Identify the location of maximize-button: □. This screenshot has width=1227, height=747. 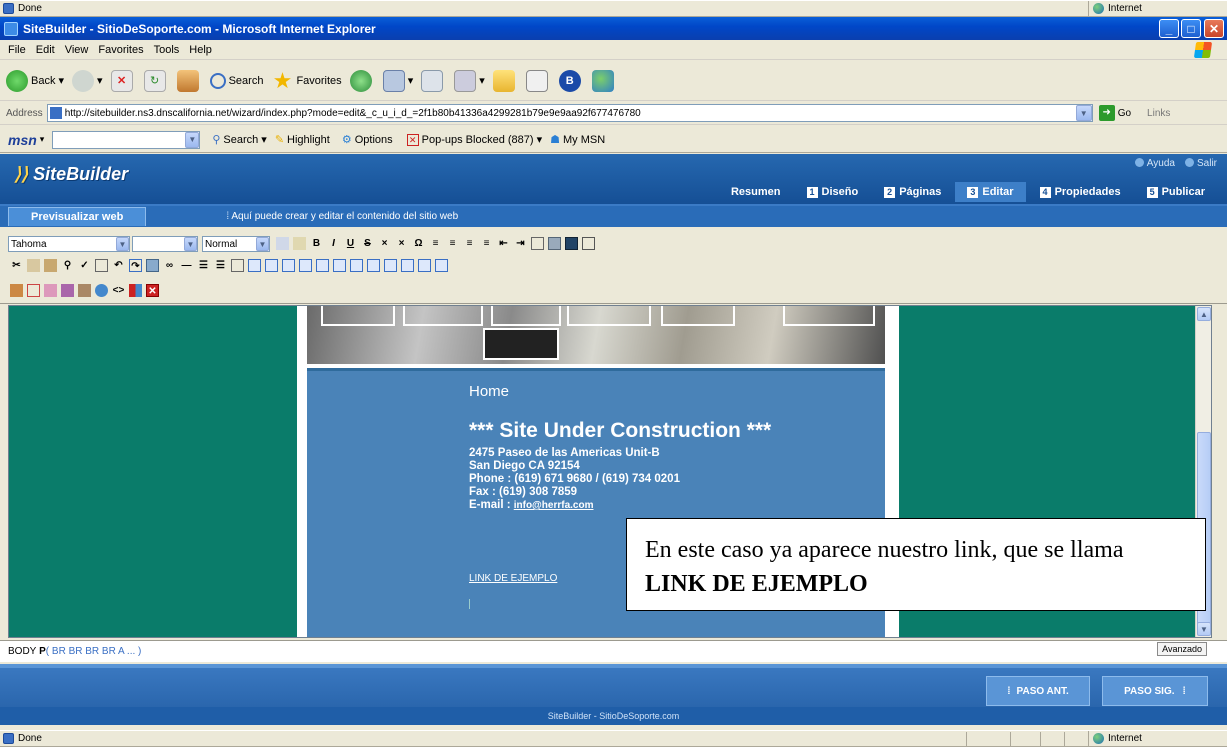
(1191, 28).